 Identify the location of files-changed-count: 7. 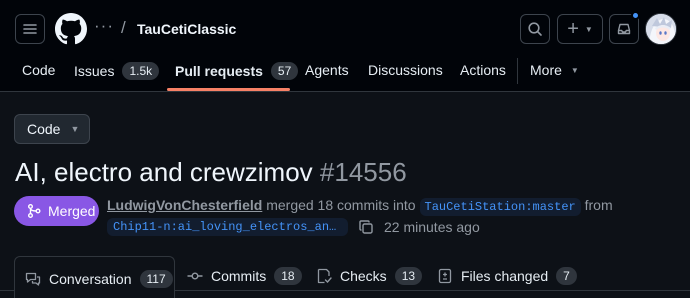
(566, 276).